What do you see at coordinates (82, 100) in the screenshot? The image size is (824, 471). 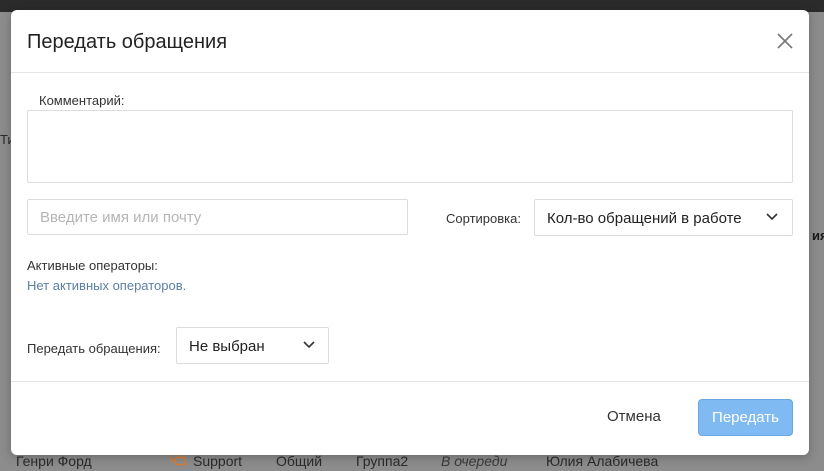 I see `comment-label: Комментарий:` at bounding box center [82, 100].